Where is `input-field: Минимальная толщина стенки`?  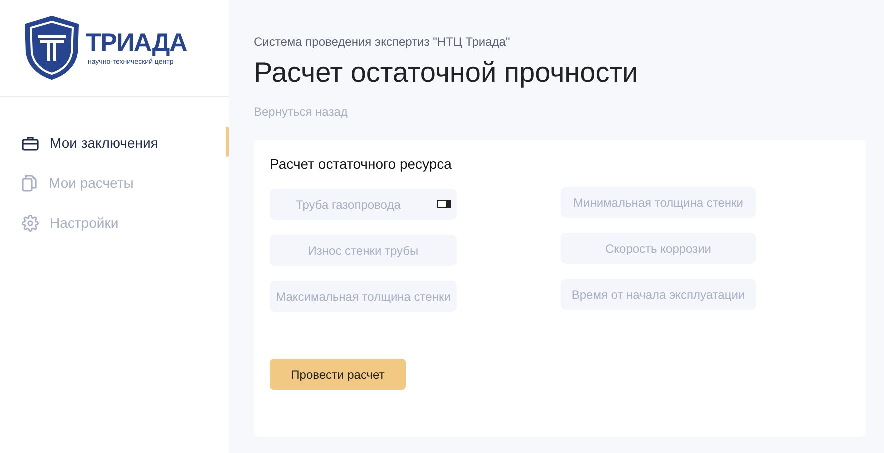
input-field: Минимальная толщина стенки is located at coordinates (658, 202).